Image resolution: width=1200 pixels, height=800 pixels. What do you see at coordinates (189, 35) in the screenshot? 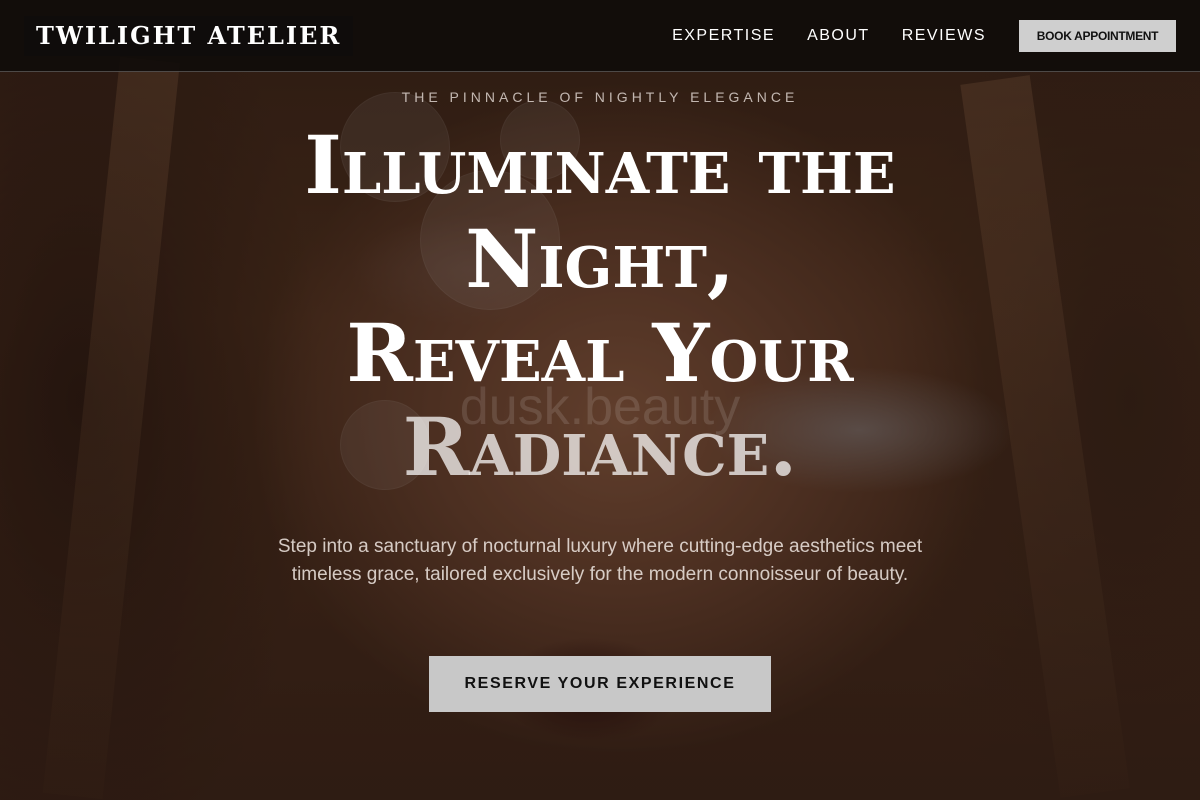
I see `brand-logo: TWILIGHT ATELIER` at bounding box center [189, 35].